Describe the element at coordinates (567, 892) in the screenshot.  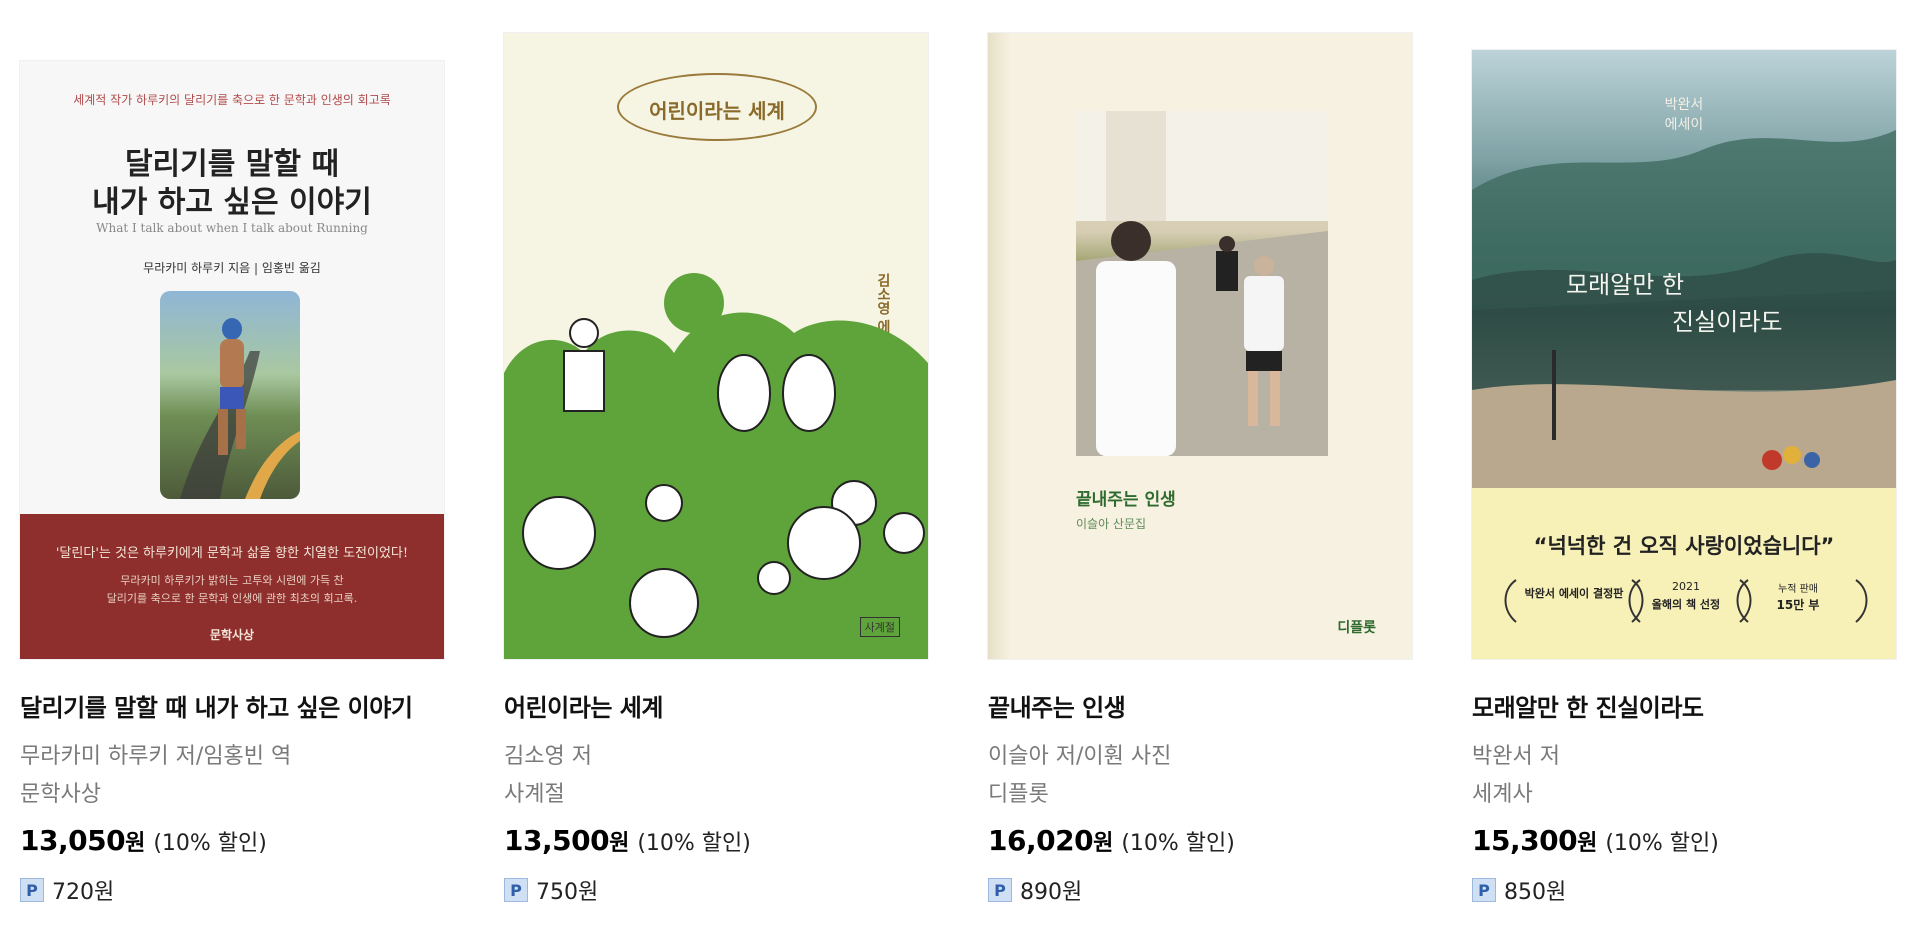
I see `points-amount: 750원` at that location.